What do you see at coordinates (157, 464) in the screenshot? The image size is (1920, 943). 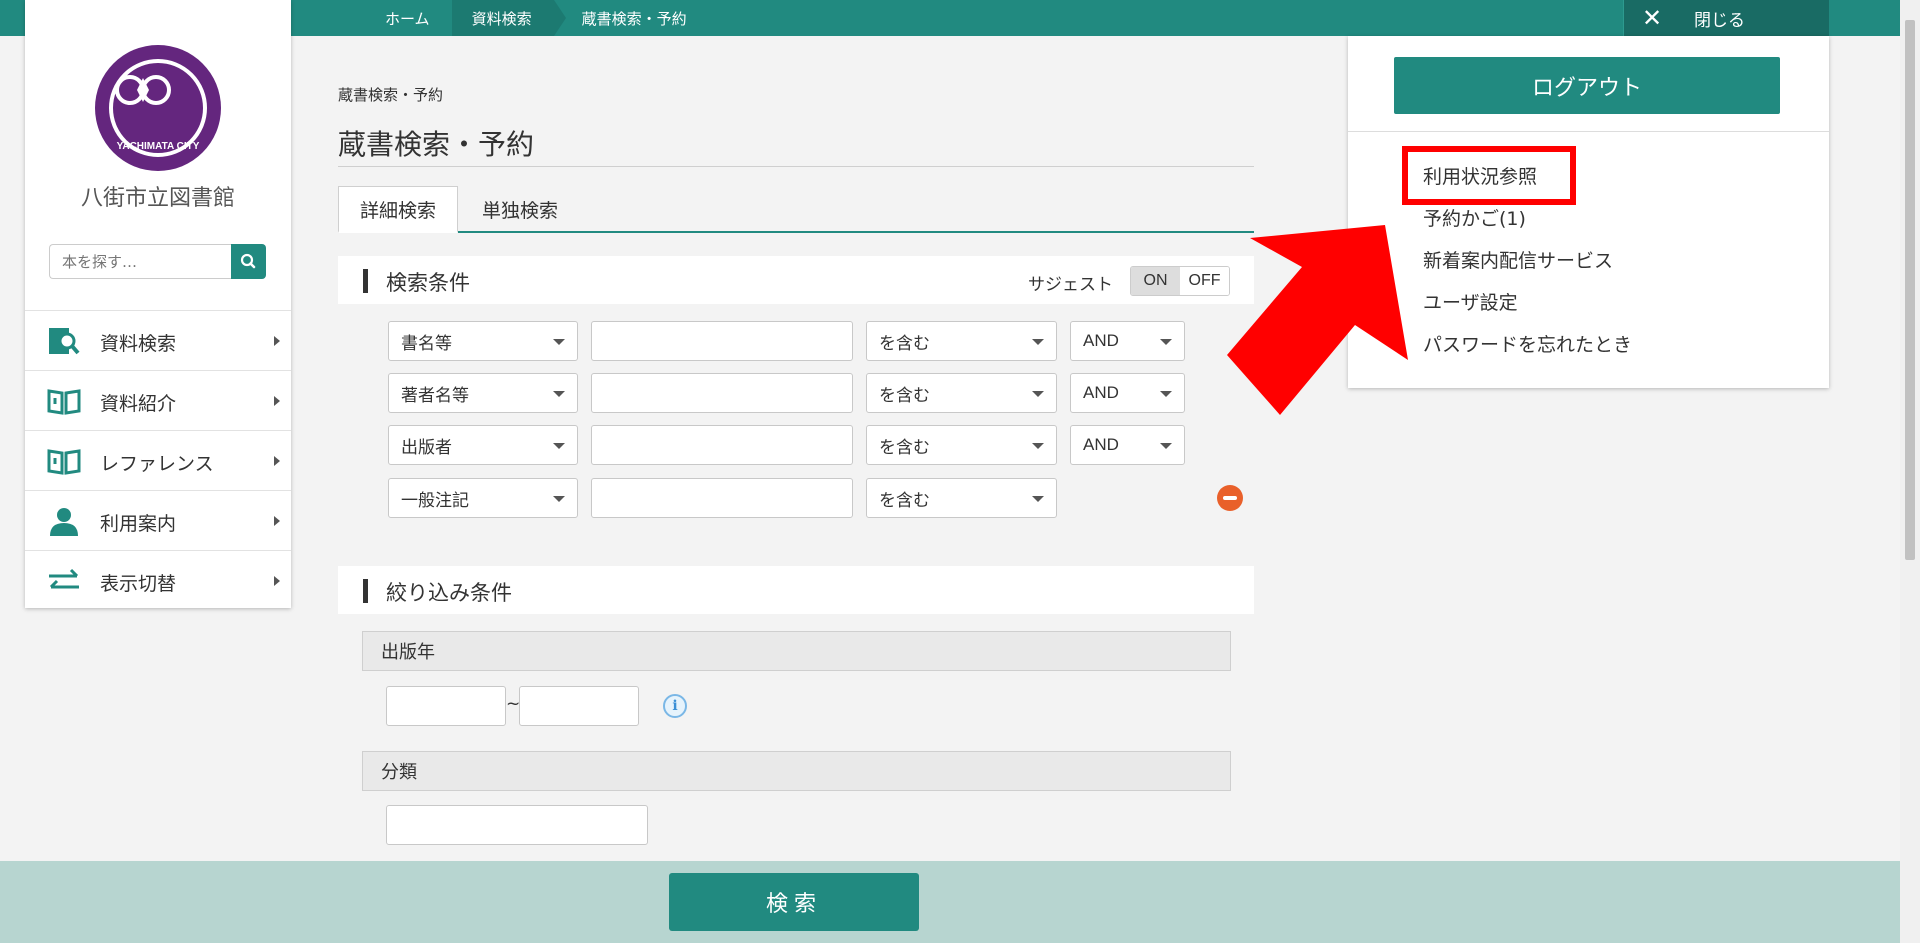 I see `sidebar-item-label: レファレンス` at bounding box center [157, 464].